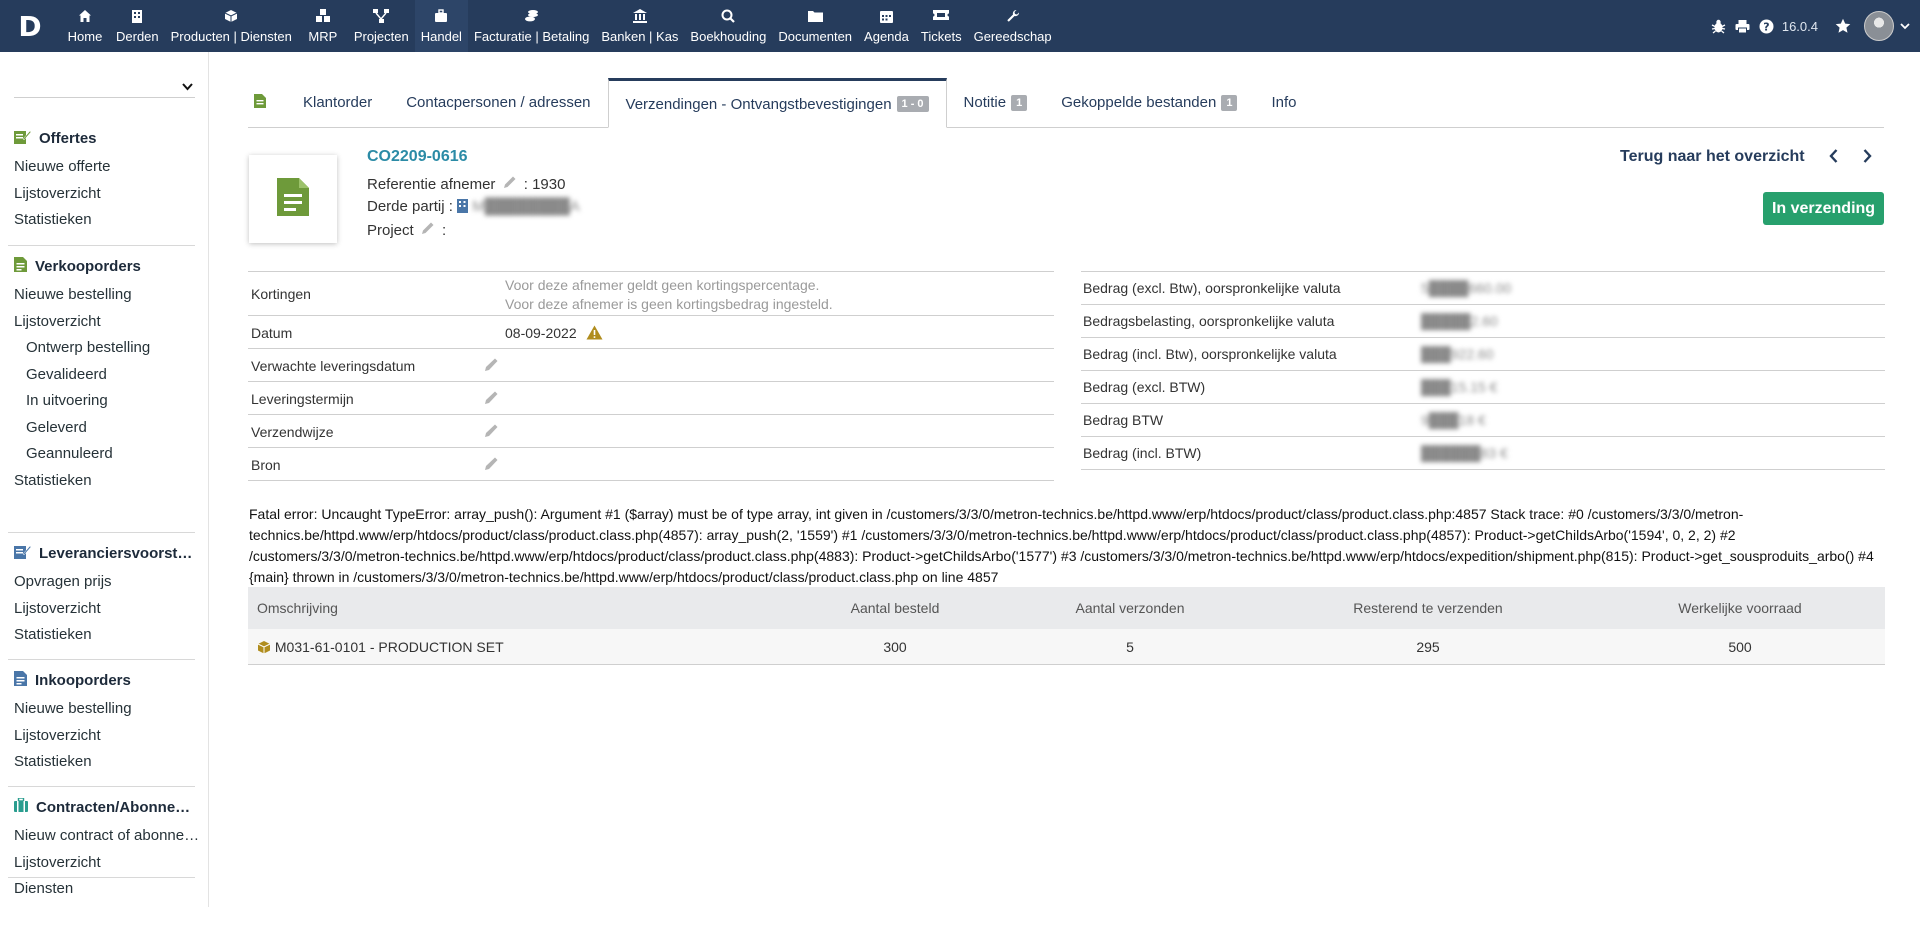 This screenshot has height=930, width=1920. What do you see at coordinates (1867, 158) in the screenshot?
I see `next-record-button` at bounding box center [1867, 158].